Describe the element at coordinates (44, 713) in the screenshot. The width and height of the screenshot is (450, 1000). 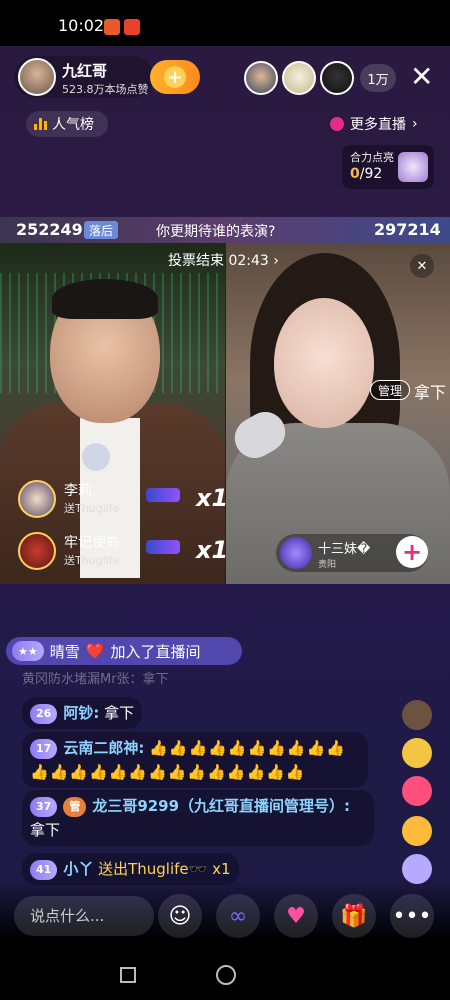
I see `level-badge: 26` at that location.